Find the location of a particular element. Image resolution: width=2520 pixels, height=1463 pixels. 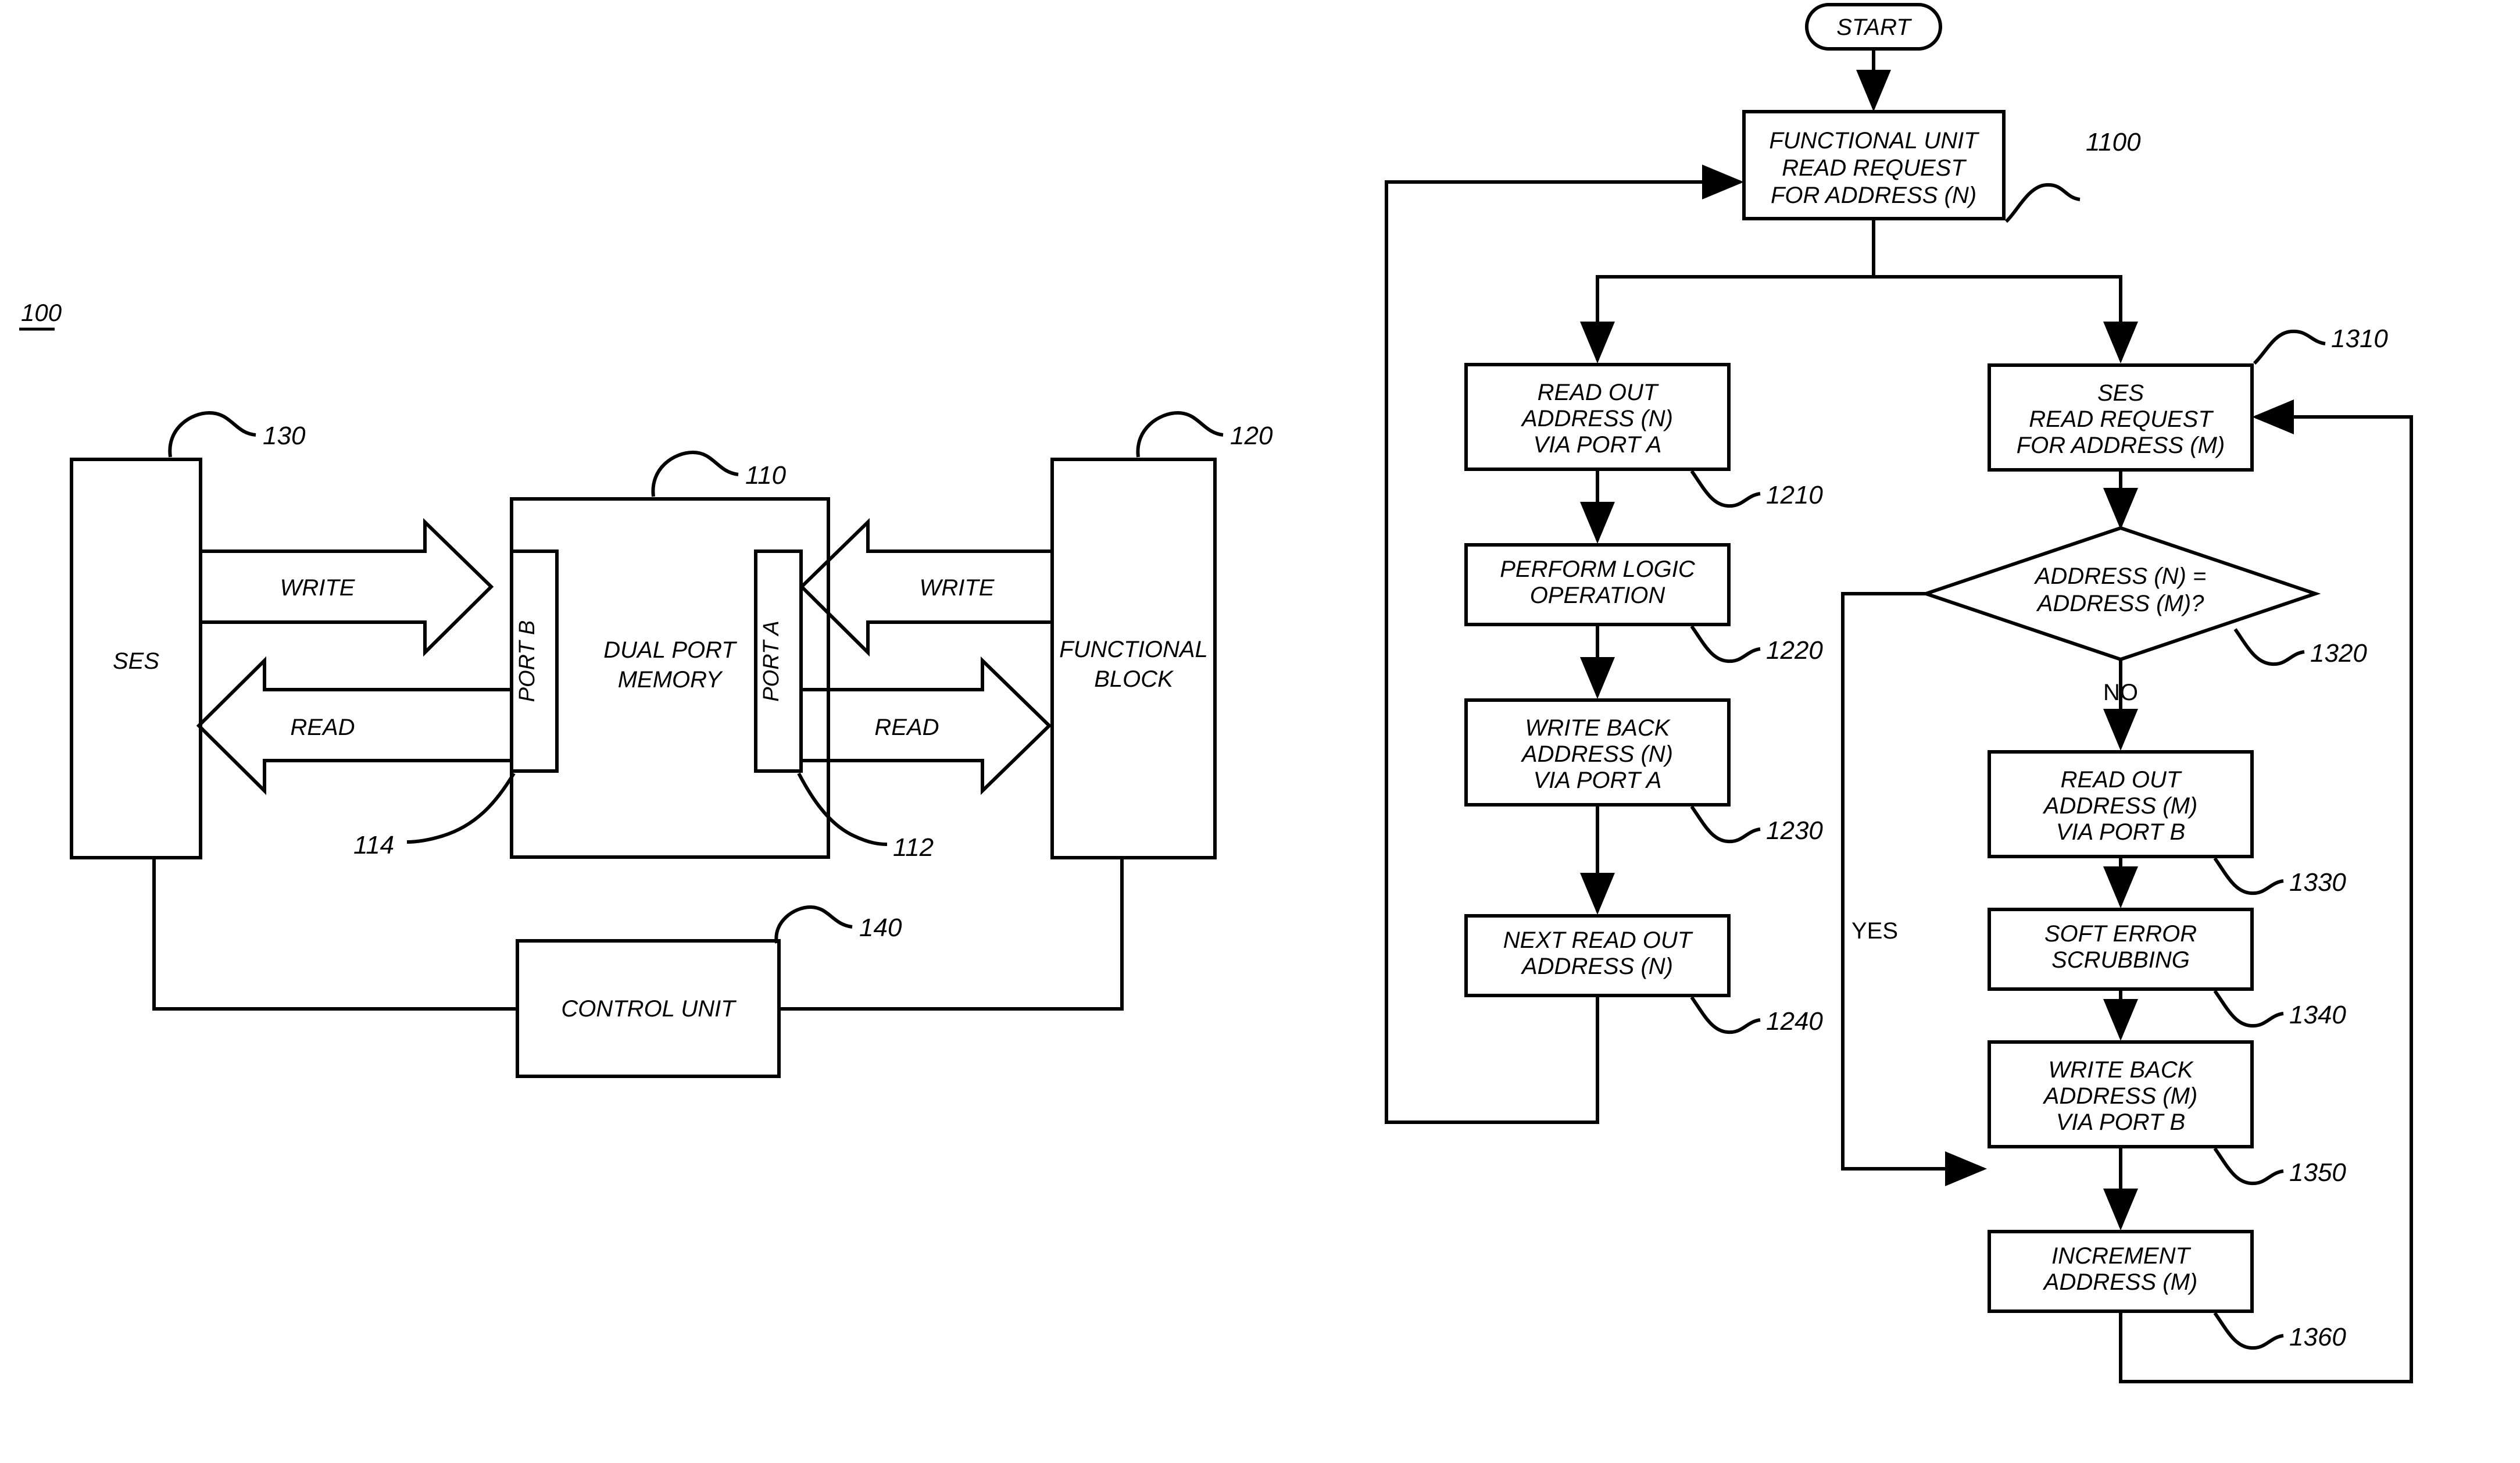

step-1210-line-2: ADDRESS (N) is located at coordinates (1597, 418).